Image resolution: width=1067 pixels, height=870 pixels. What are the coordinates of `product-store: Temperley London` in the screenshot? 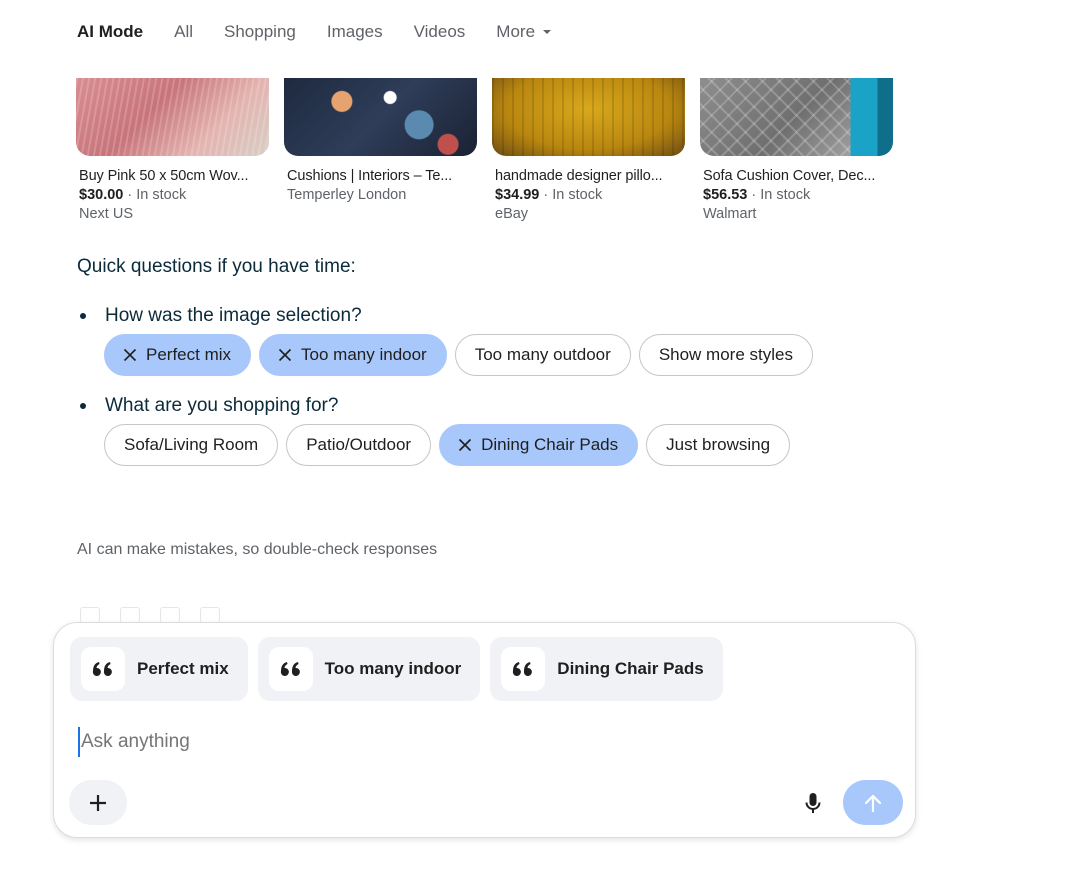 It's located at (347, 195).